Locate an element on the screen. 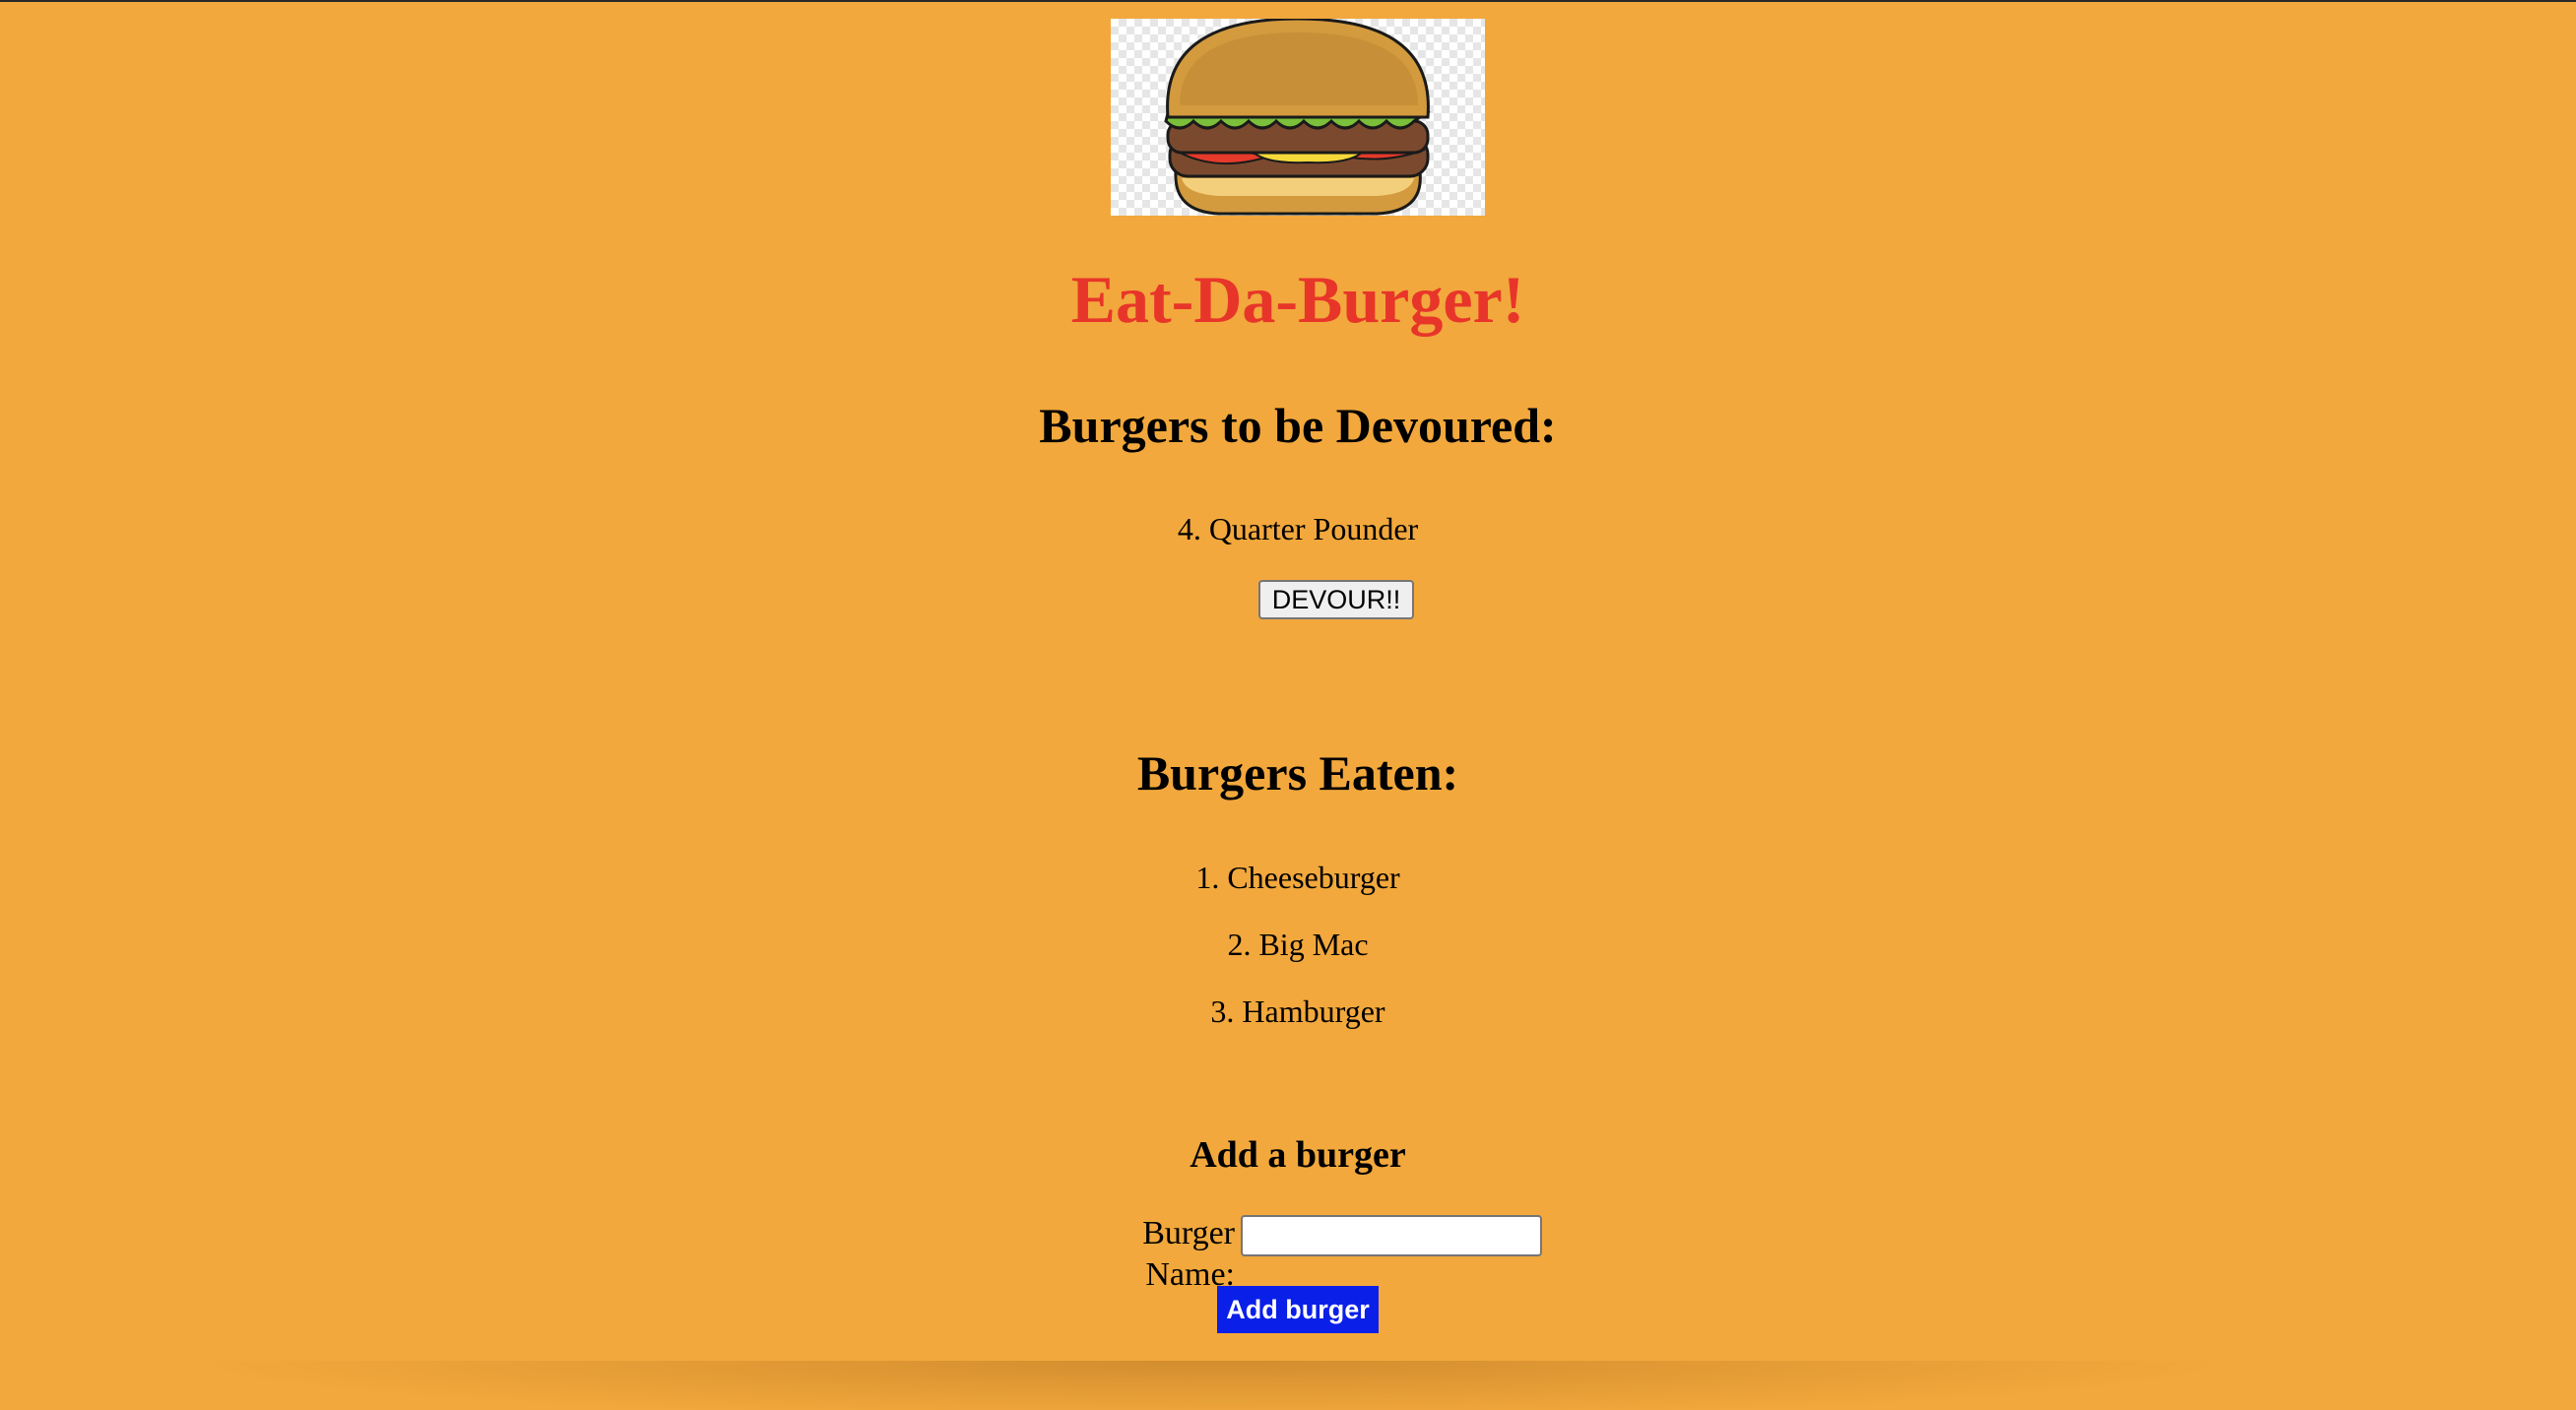 This screenshot has height=1410, width=2576. bottom-shadow is located at coordinates (1211, 1385).